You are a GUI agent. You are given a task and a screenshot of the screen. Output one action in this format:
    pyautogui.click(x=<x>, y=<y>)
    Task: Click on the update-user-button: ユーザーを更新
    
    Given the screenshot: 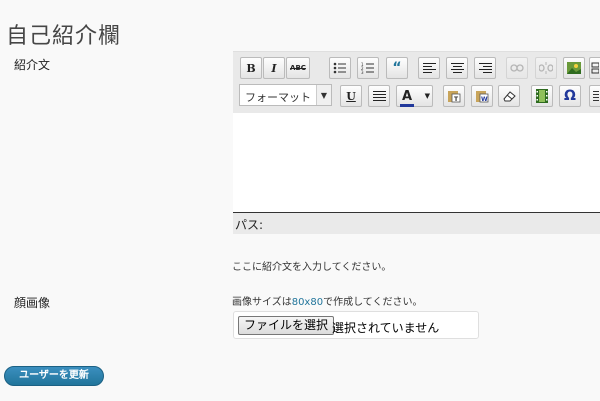 What is the action you would take?
    pyautogui.click(x=54, y=376)
    